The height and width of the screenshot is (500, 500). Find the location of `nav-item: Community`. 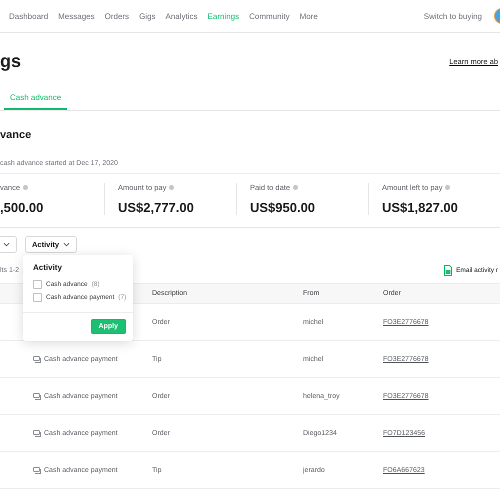

nav-item: Community is located at coordinates (269, 16).